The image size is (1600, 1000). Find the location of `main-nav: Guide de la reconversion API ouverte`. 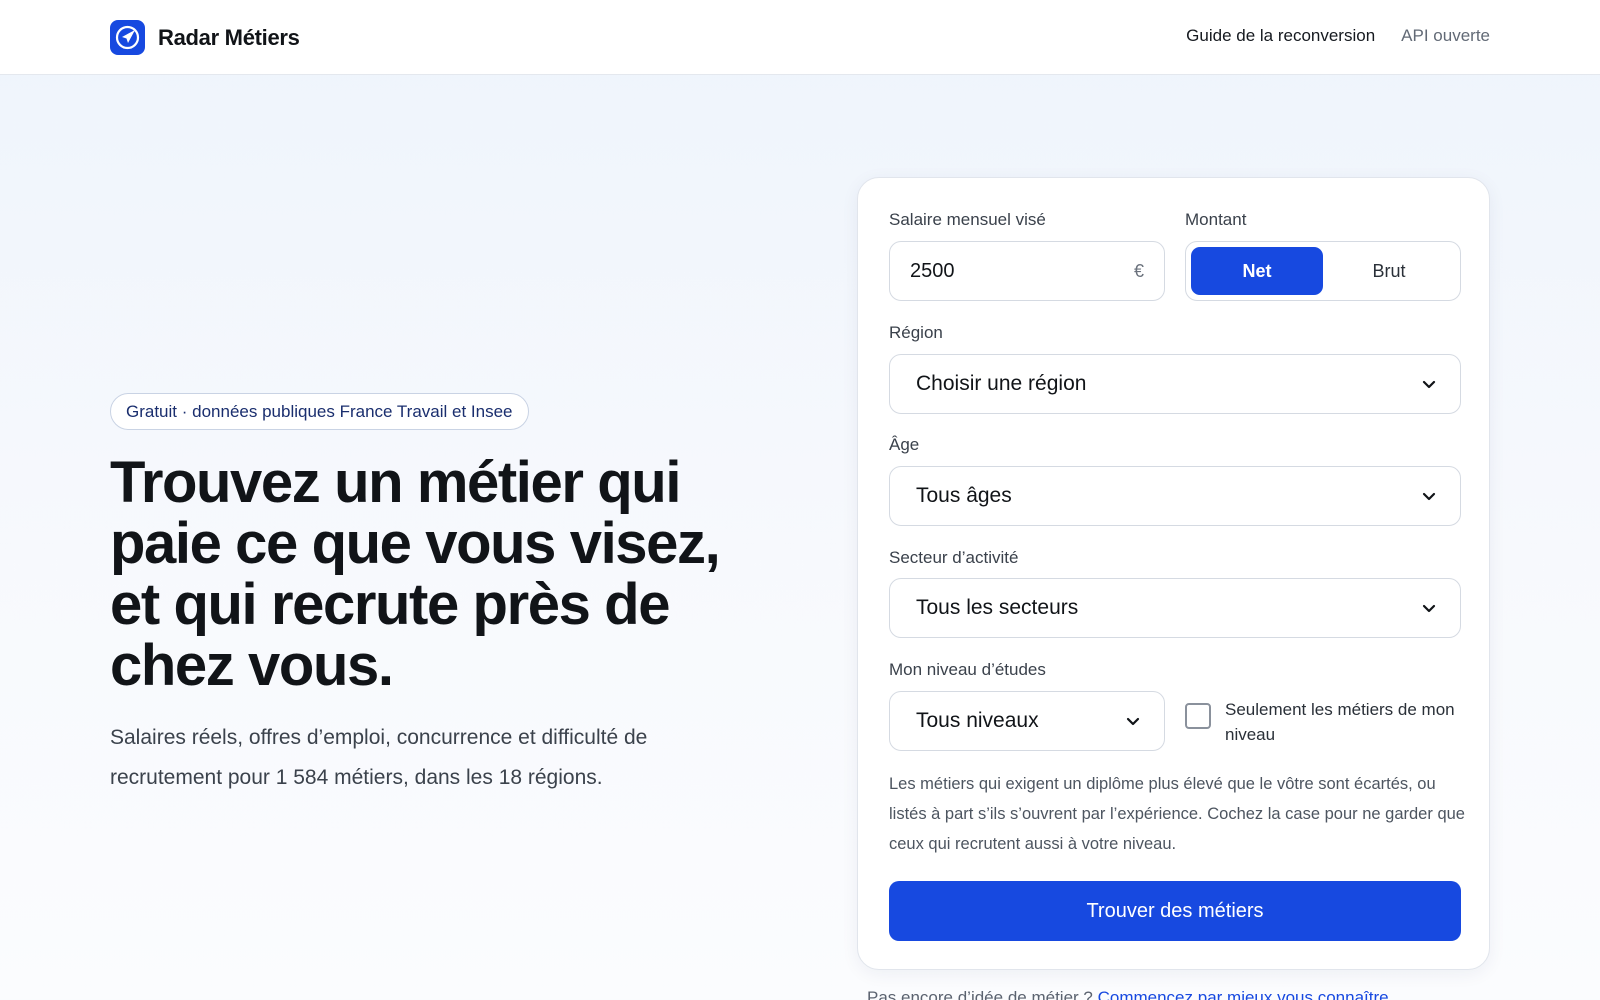

main-nav: Guide de la reconversion API ouverte is located at coordinates (1338, 36).